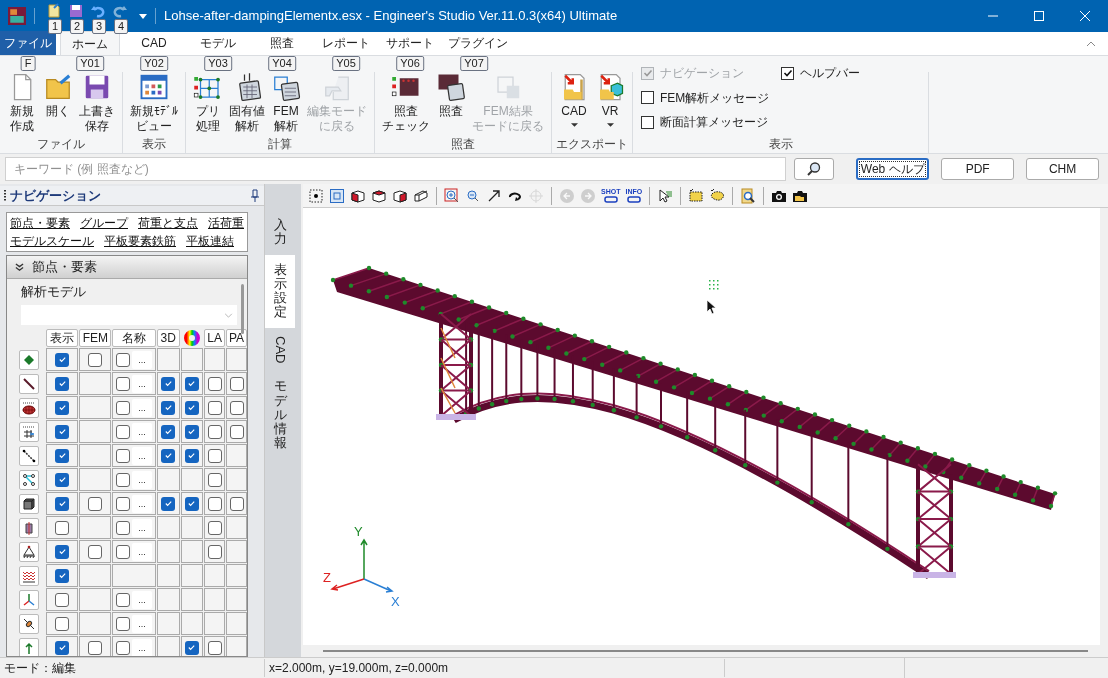 The height and width of the screenshot is (678, 1108). I want to click on search-field: キーワード (例 照査など), so click(396, 169).